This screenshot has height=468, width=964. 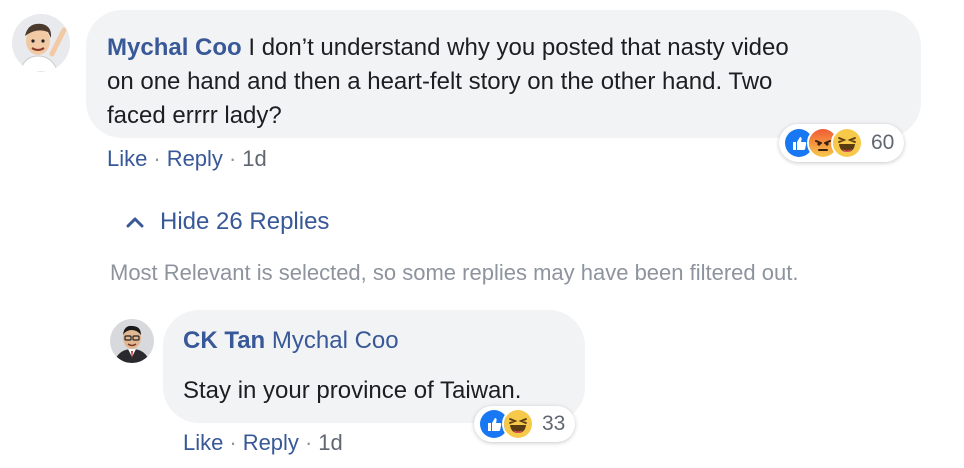 I want to click on comment-reactions: 60, so click(x=842, y=143).